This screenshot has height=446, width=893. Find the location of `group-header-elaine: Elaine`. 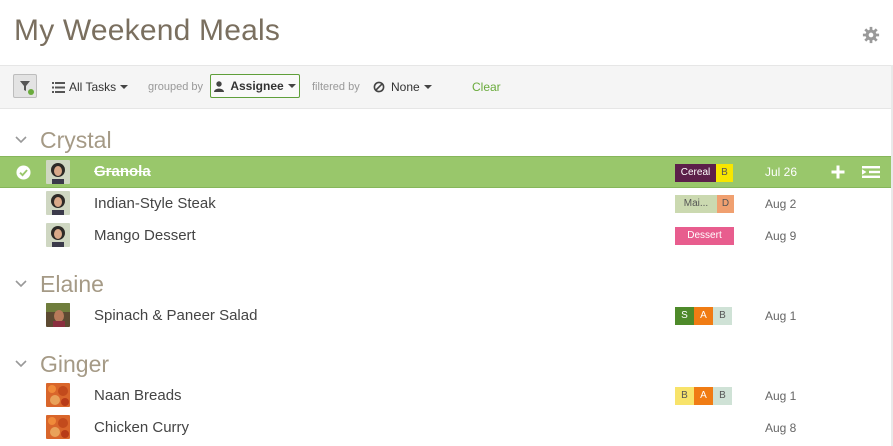

group-header-elaine: Elaine is located at coordinates (59, 284).